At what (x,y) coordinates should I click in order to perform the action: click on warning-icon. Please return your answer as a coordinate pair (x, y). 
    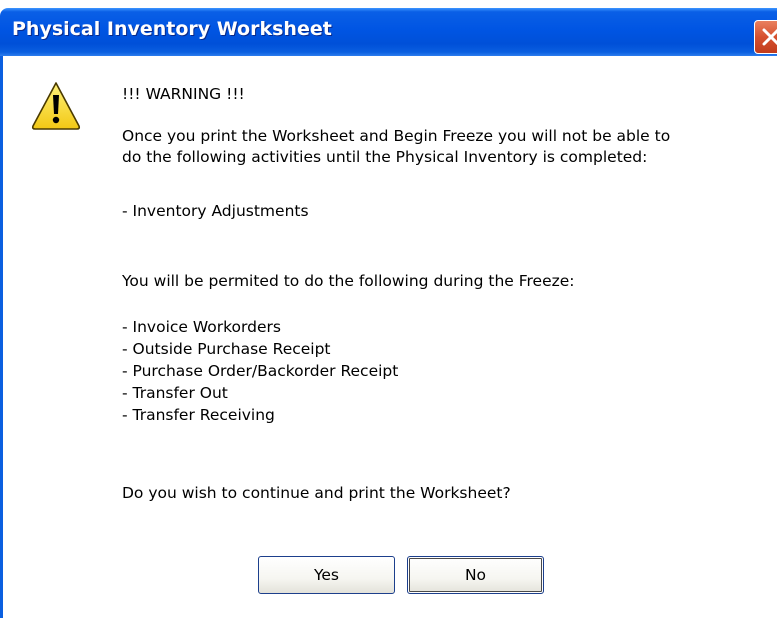
    Looking at the image, I should click on (56, 106).